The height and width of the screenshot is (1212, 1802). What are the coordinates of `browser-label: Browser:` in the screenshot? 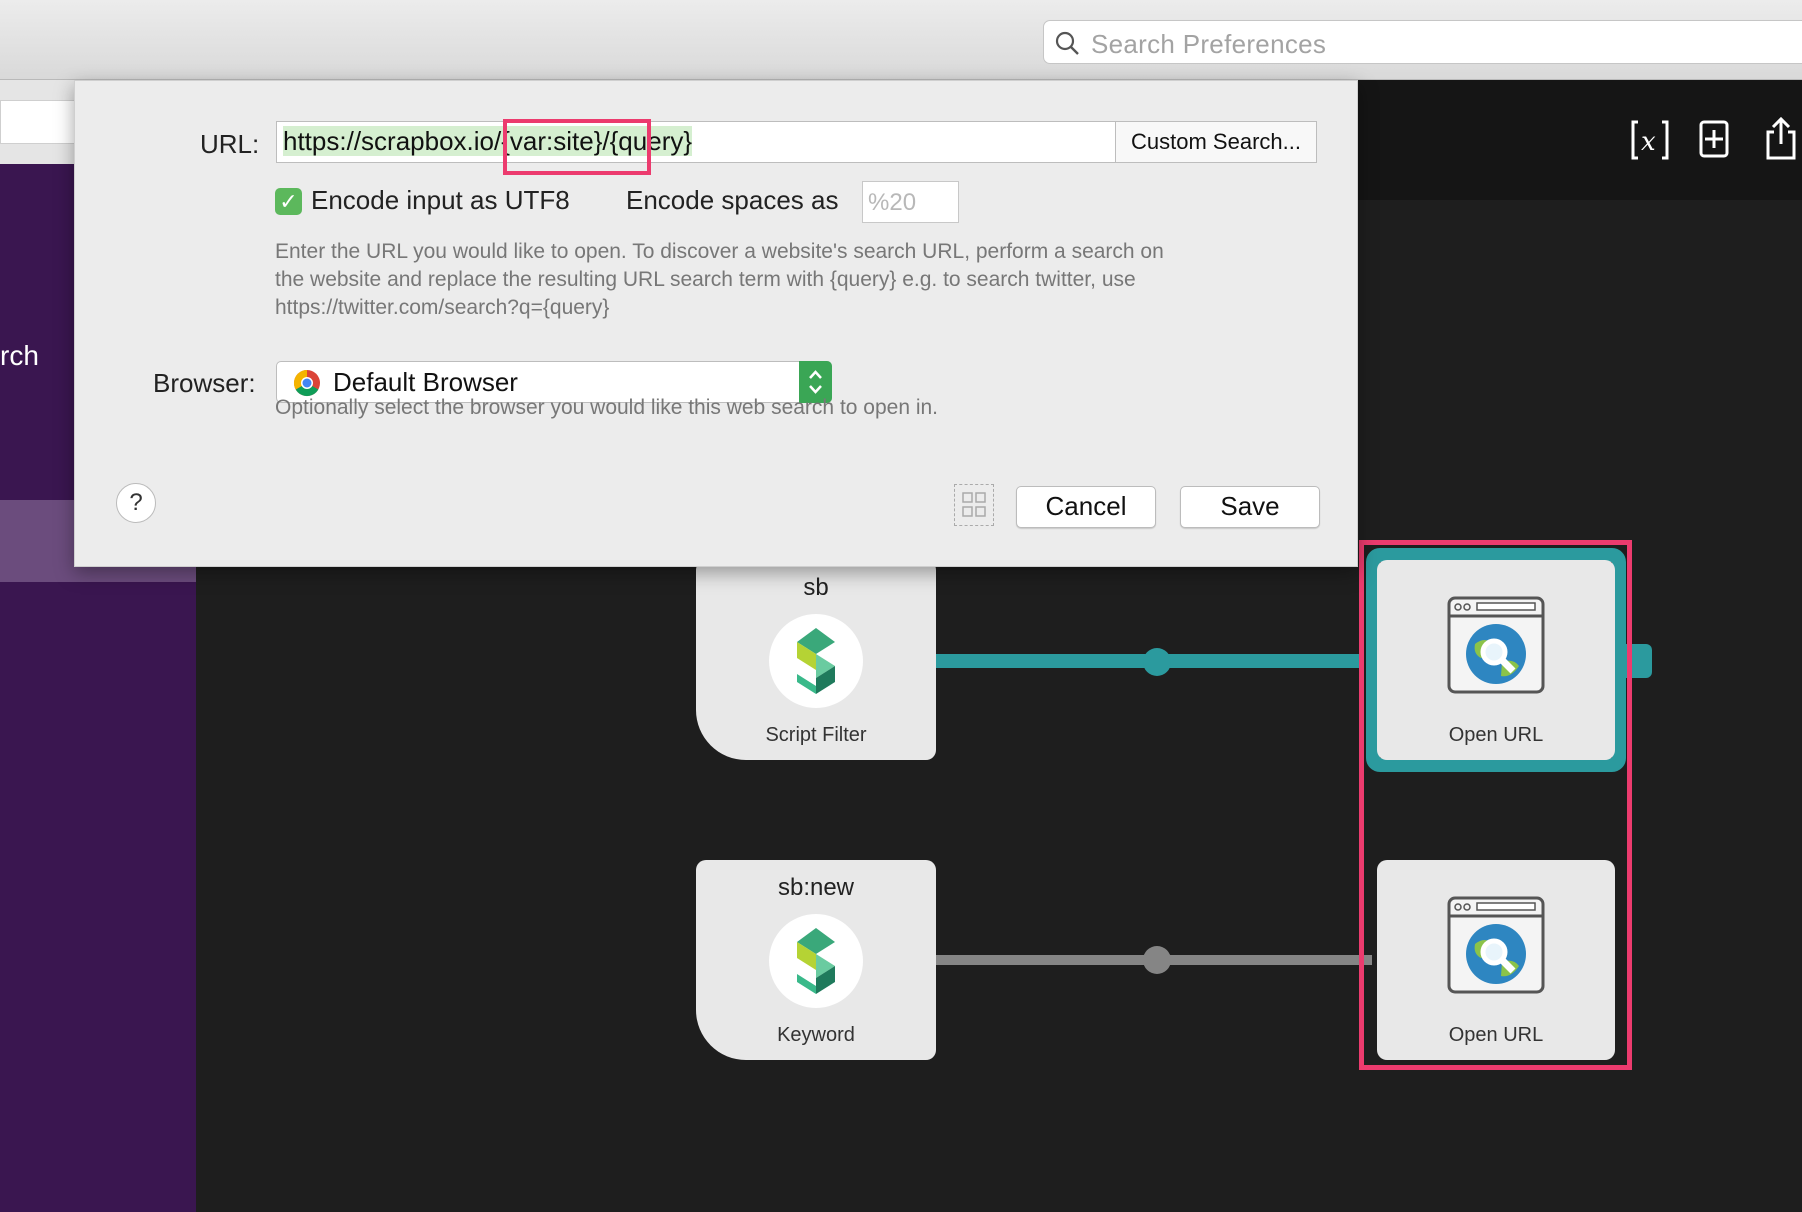 It's located at (204, 383).